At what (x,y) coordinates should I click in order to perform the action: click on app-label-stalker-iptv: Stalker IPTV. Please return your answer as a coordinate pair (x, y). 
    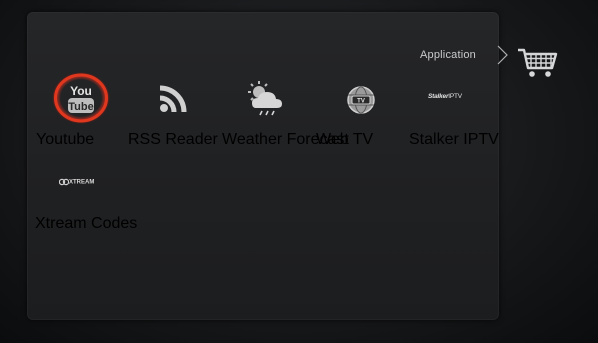
    Looking at the image, I should click on (454, 139).